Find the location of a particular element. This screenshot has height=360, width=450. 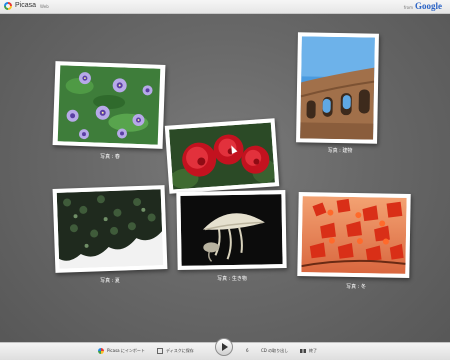

picasa-logo: Picasa Web is located at coordinates (26, 6).